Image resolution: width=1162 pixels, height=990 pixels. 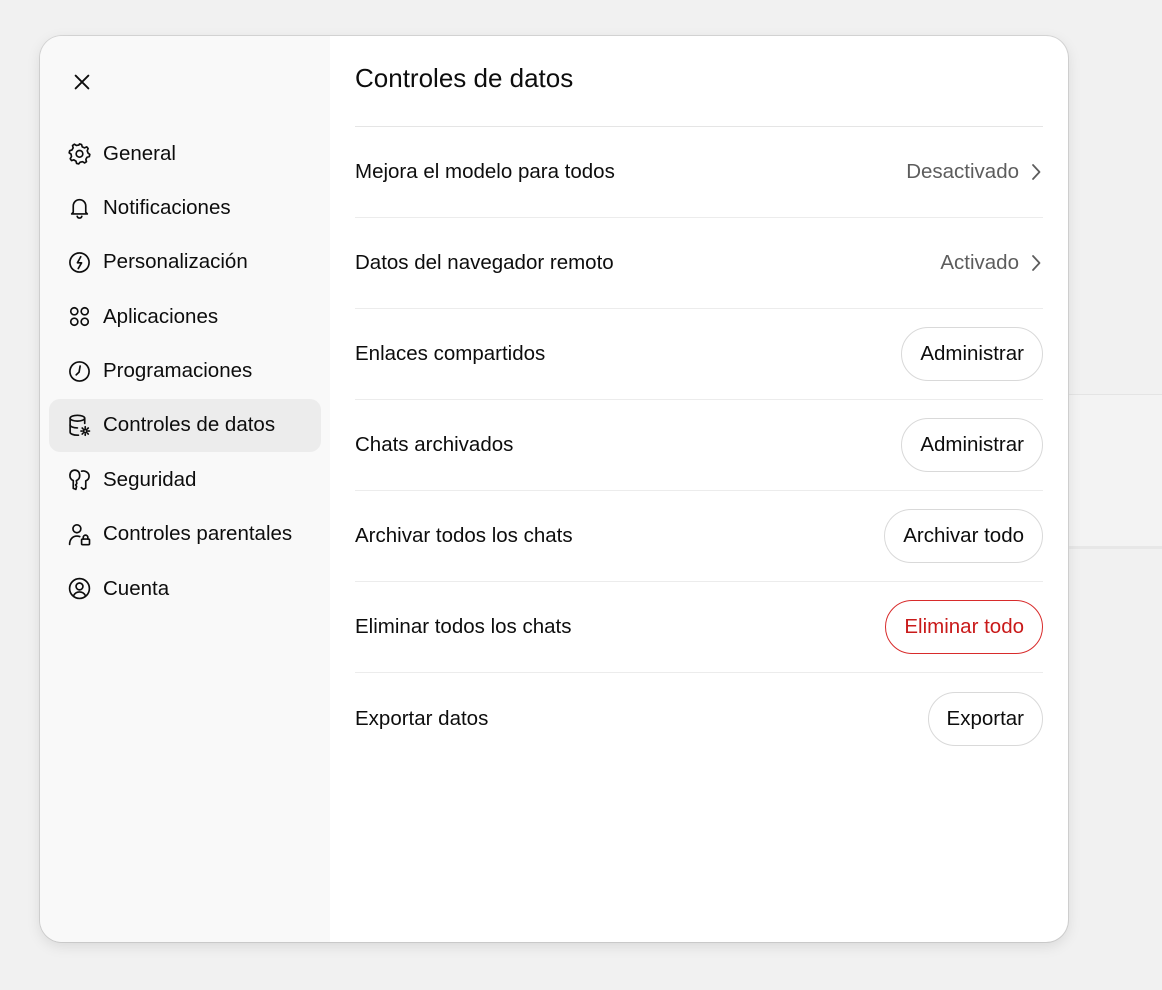 What do you see at coordinates (79, 425) in the screenshot?
I see `database-gear-icon` at bounding box center [79, 425].